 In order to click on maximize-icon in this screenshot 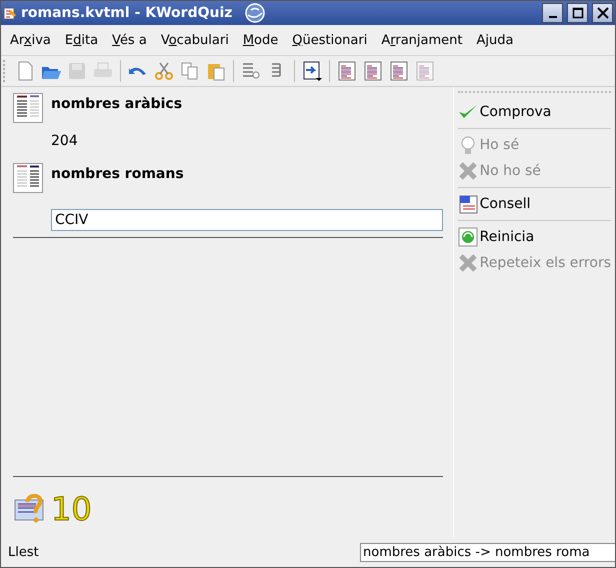, I will do `click(578, 13)`.